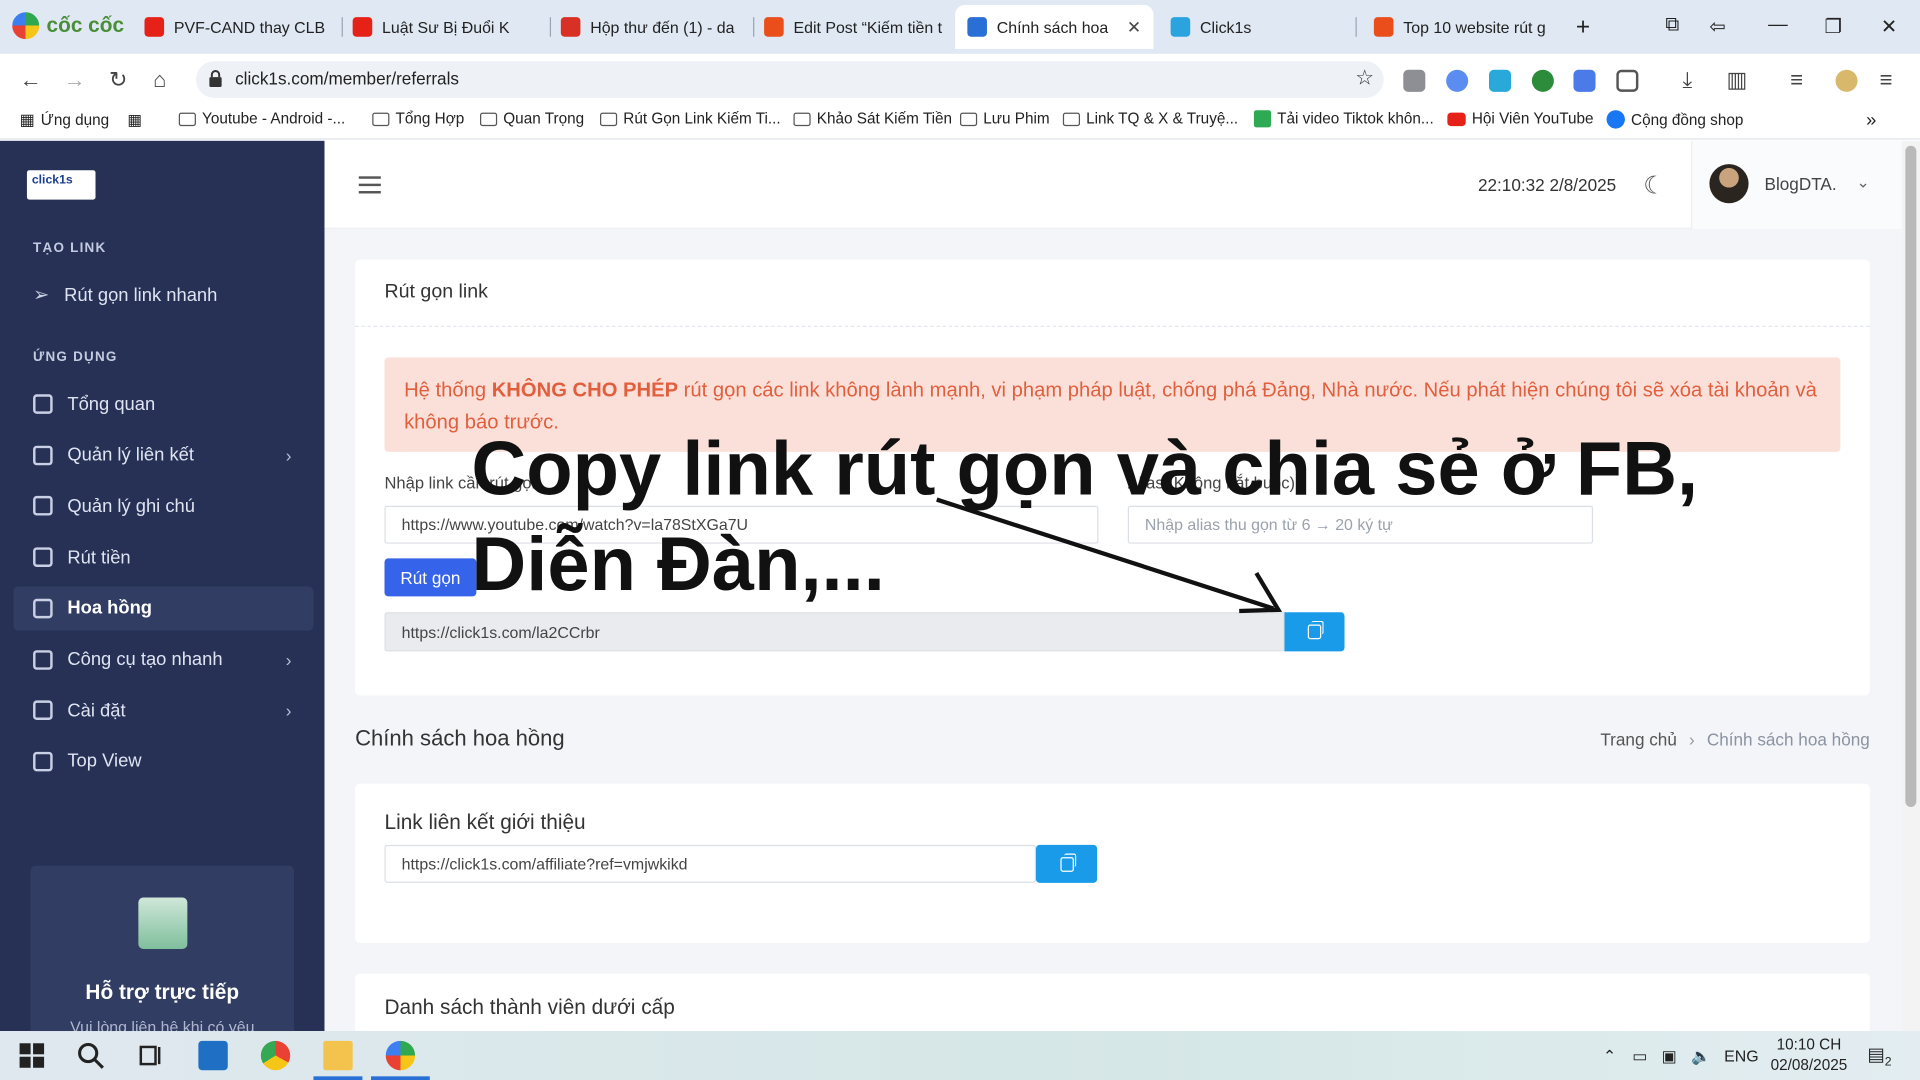 The width and height of the screenshot is (1920, 1080). Describe the element at coordinates (1609, 1057) in the screenshot. I see `chevron-up-icon: ⌃` at that location.